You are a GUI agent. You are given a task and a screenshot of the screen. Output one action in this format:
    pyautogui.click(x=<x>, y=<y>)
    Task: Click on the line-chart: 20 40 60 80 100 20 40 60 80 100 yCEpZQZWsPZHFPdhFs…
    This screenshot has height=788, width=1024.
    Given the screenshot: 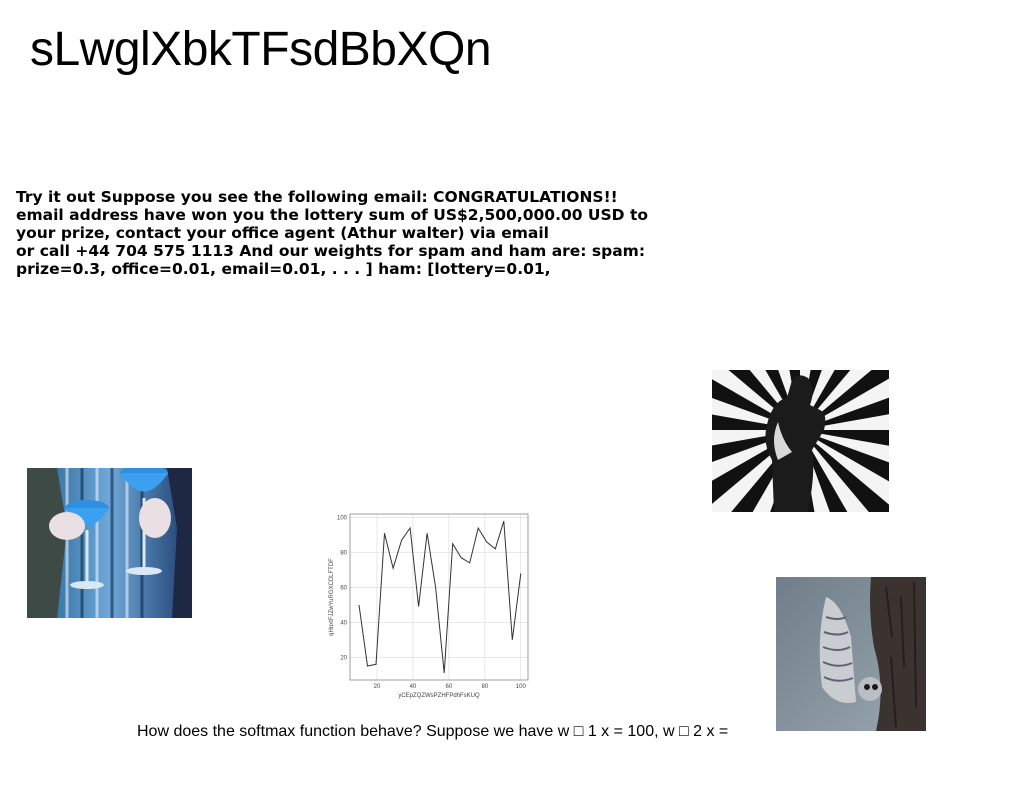 What is the action you would take?
    pyautogui.click(x=431, y=604)
    